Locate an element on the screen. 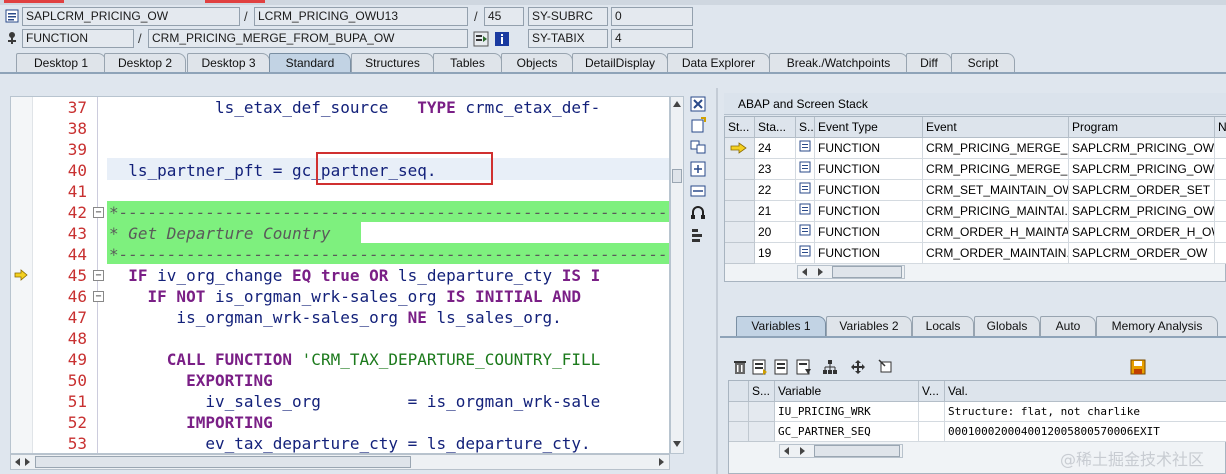 The width and height of the screenshot is (1226, 474). stack-event: CRM_SET_MAINTAIN_OW is located at coordinates (996, 190).